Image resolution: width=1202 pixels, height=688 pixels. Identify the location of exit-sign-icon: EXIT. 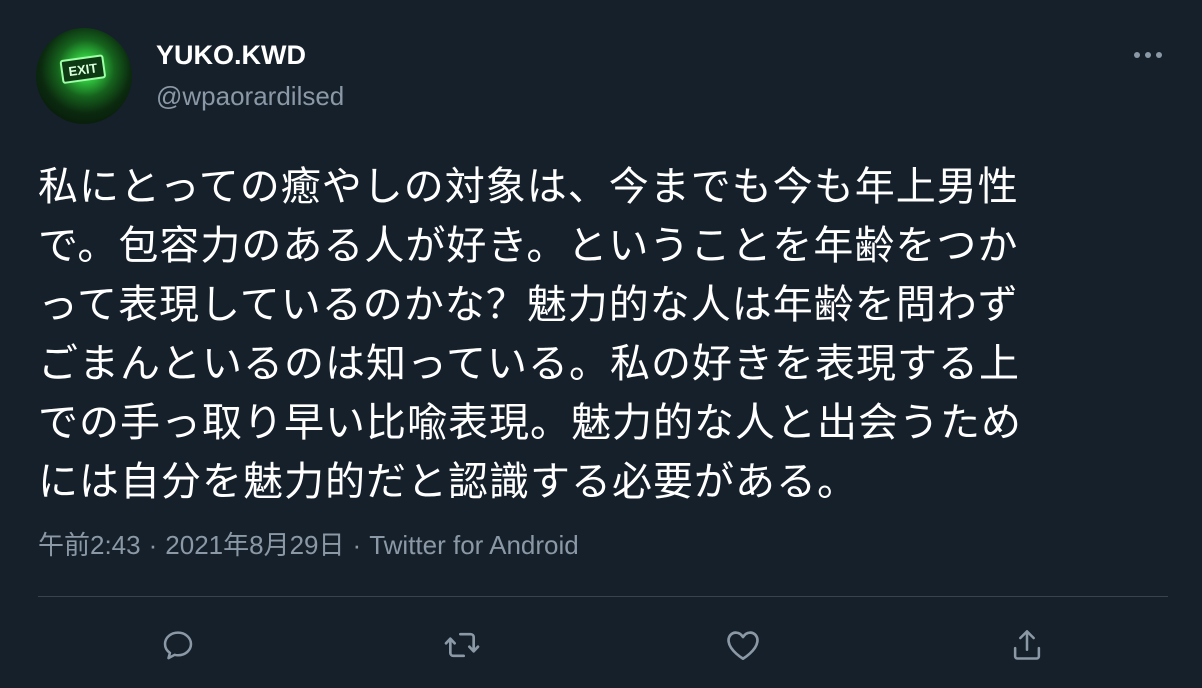
(82, 69).